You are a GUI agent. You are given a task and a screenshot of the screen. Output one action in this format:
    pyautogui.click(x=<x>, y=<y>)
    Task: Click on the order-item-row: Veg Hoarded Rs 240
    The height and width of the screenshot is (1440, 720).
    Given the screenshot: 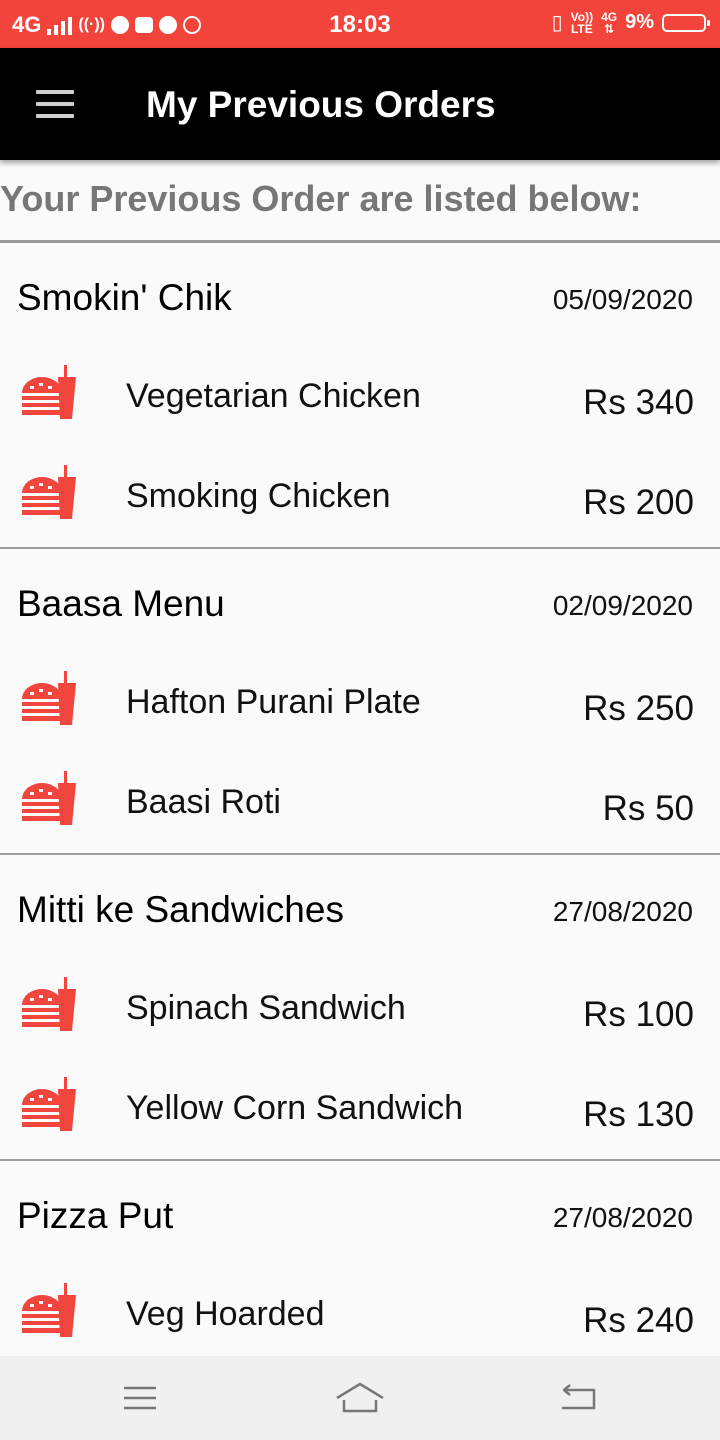 What is the action you would take?
    pyautogui.click(x=360, y=1315)
    